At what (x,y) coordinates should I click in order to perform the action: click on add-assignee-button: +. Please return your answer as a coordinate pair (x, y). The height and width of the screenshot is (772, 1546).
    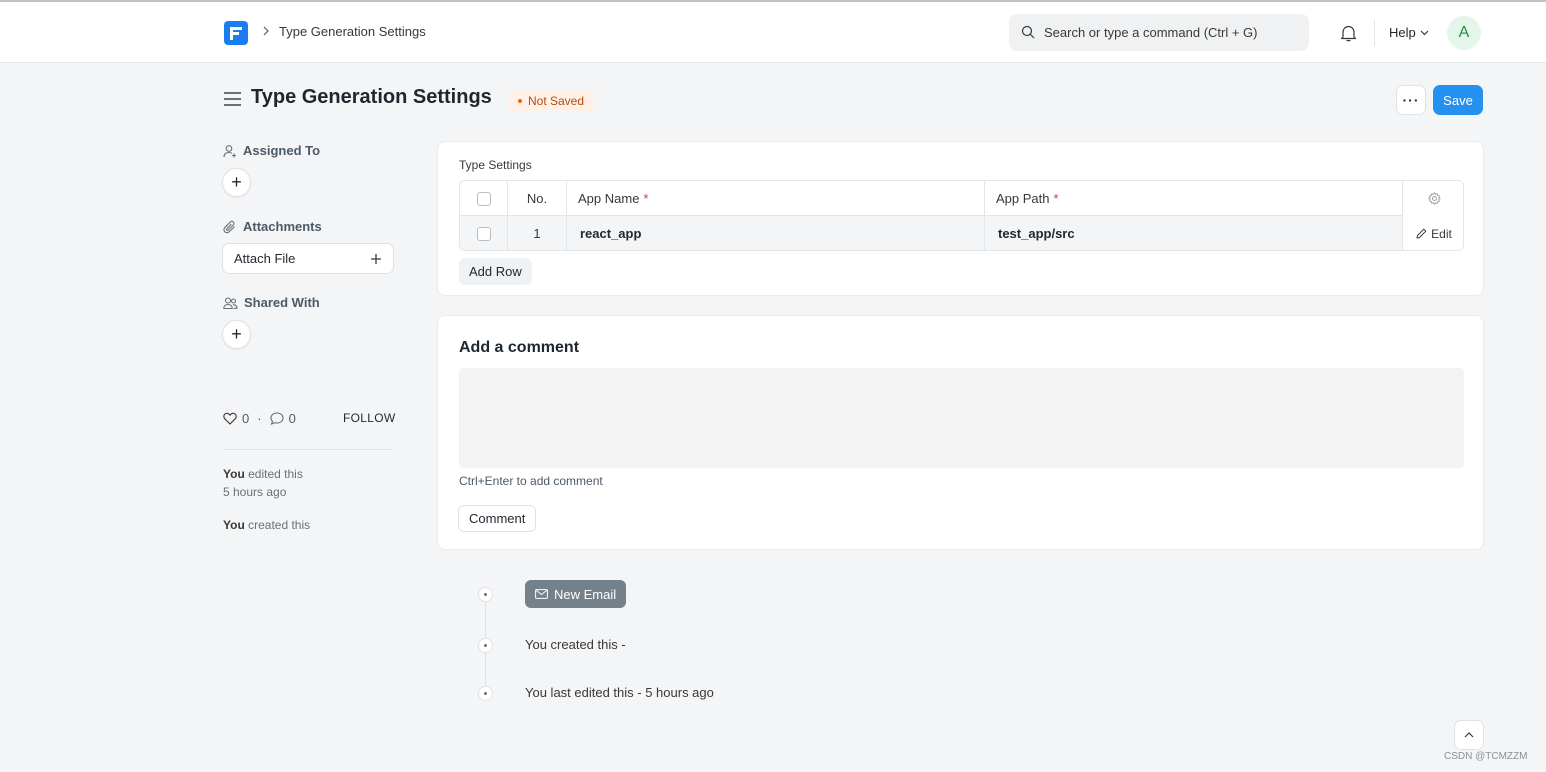
    Looking at the image, I should click on (236, 182).